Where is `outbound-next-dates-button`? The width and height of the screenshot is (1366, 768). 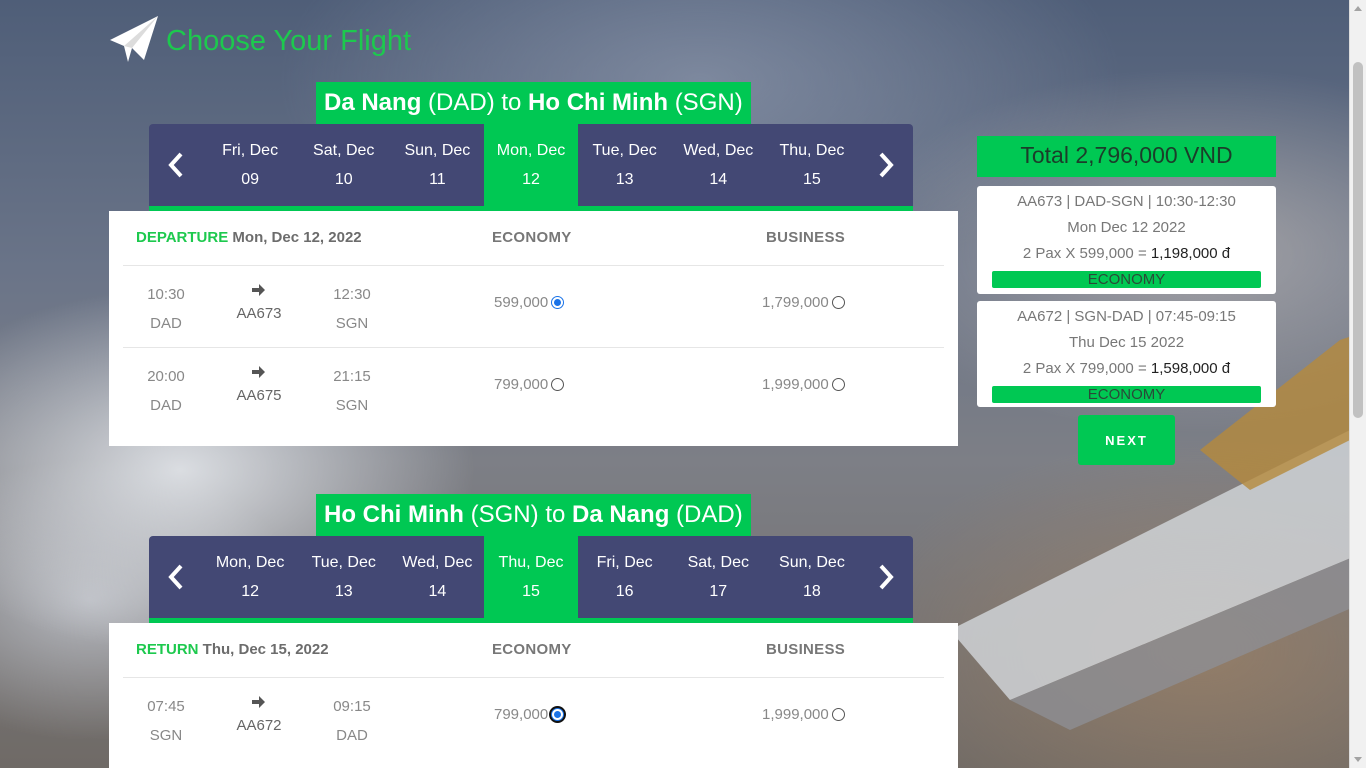 outbound-next-dates-button is located at coordinates (886, 165).